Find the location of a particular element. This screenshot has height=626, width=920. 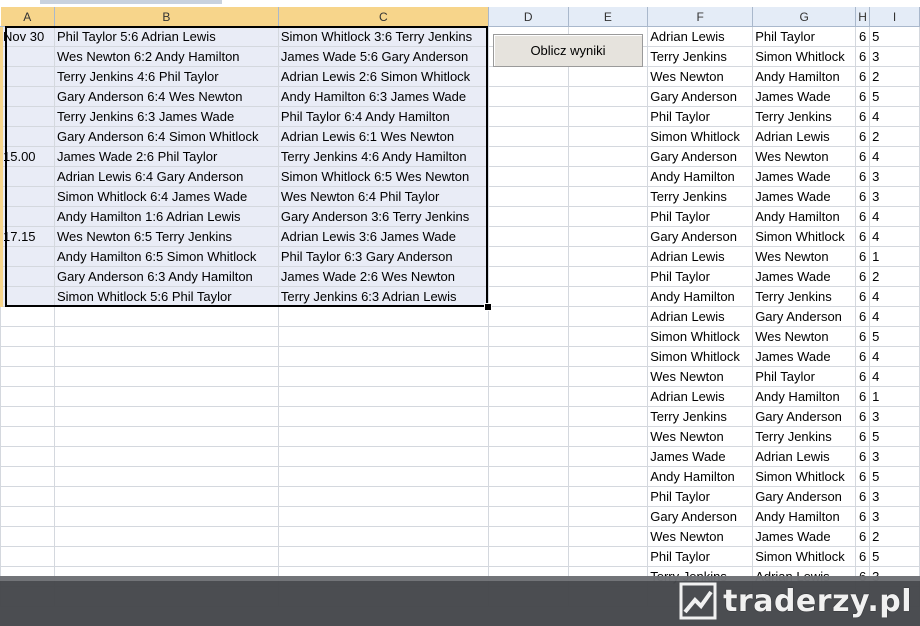

cell-f: Andy Hamilton is located at coordinates (700, 176).